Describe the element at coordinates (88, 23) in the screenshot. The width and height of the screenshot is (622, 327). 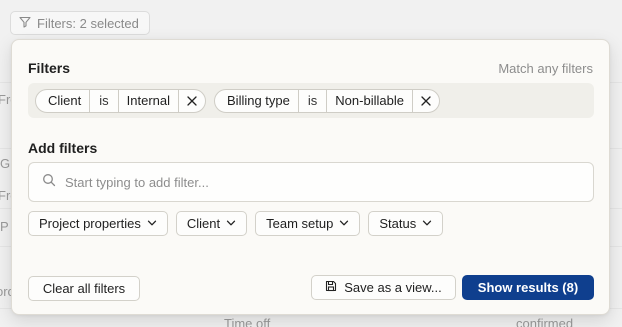
I see `filters-trigger-label: Filters: 2 selected` at that location.